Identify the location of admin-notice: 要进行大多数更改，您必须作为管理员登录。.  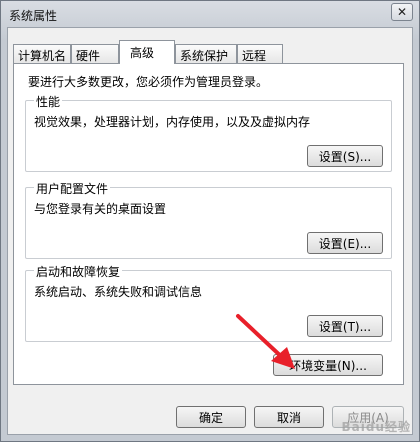
(148, 82).